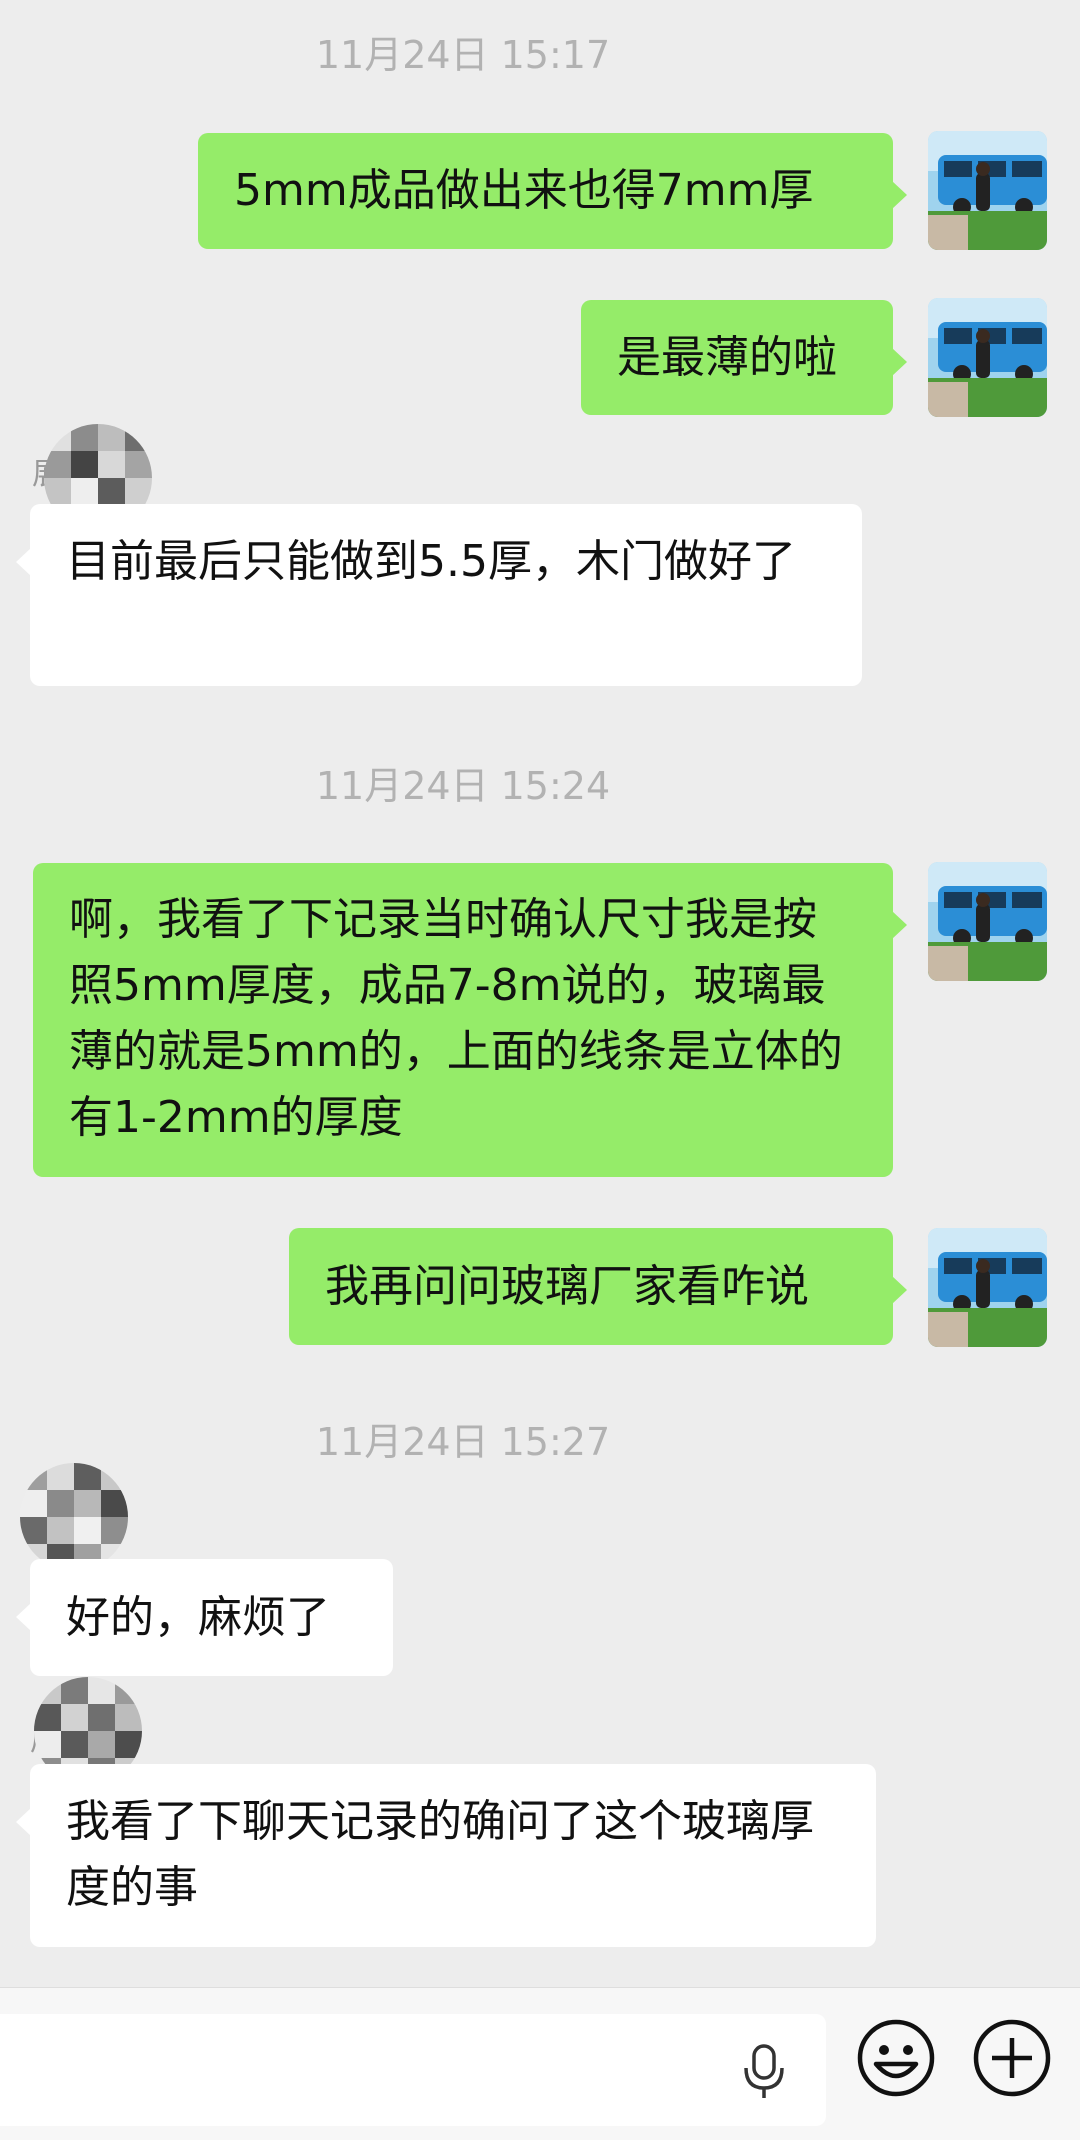 Image resolution: width=1080 pixels, height=2140 pixels. What do you see at coordinates (727, 357) in the screenshot?
I see `message-text: 是最薄的啦` at bounding box center [727, 357].